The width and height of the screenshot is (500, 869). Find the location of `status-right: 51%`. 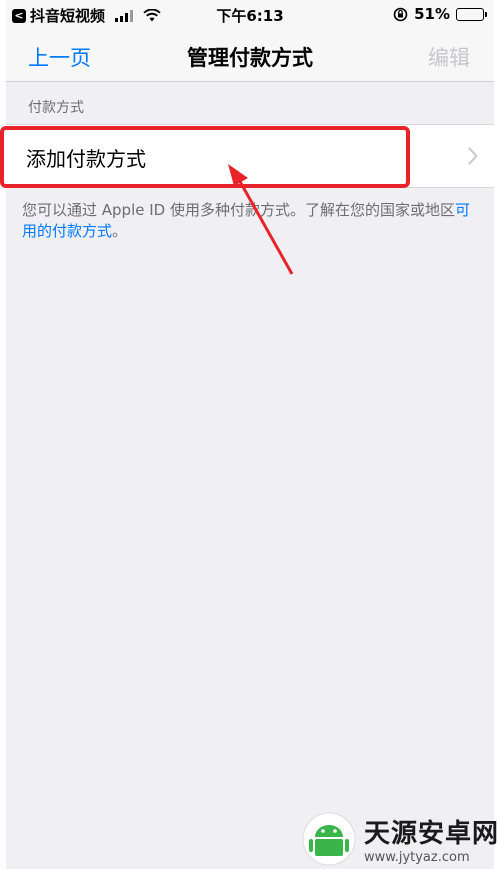

status-right: 51% is located at coordinates (440, 14).